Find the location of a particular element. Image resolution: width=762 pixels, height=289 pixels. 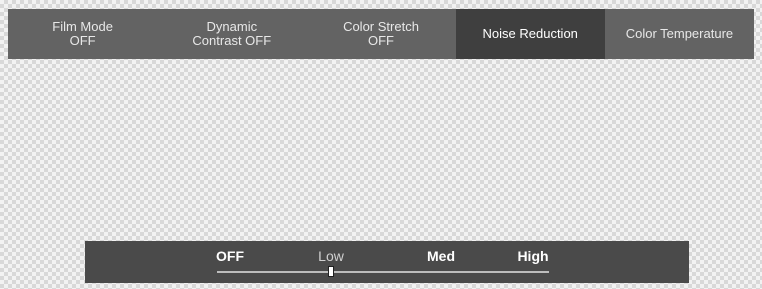

menu-item-label: Film Mode is located at coordinates (82, 26).